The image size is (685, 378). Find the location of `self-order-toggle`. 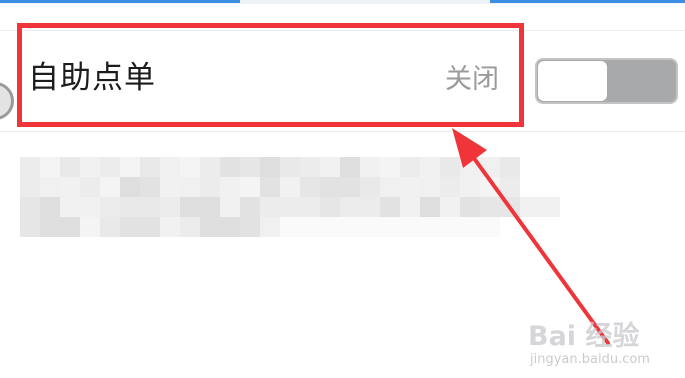

self-order-toggle is located at coordinates (606, 81).